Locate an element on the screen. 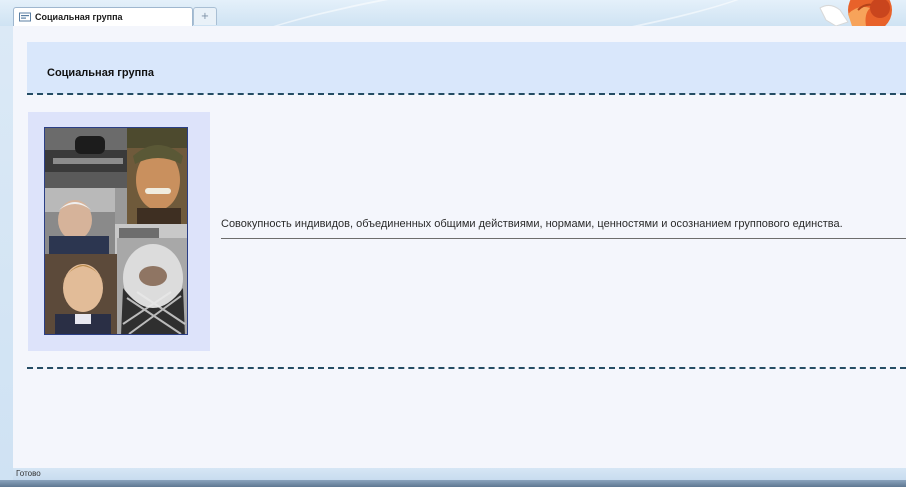 The width and height of the screenshot is (906, 487). page-title: Социальная группа is located at coordinates (100, 73).